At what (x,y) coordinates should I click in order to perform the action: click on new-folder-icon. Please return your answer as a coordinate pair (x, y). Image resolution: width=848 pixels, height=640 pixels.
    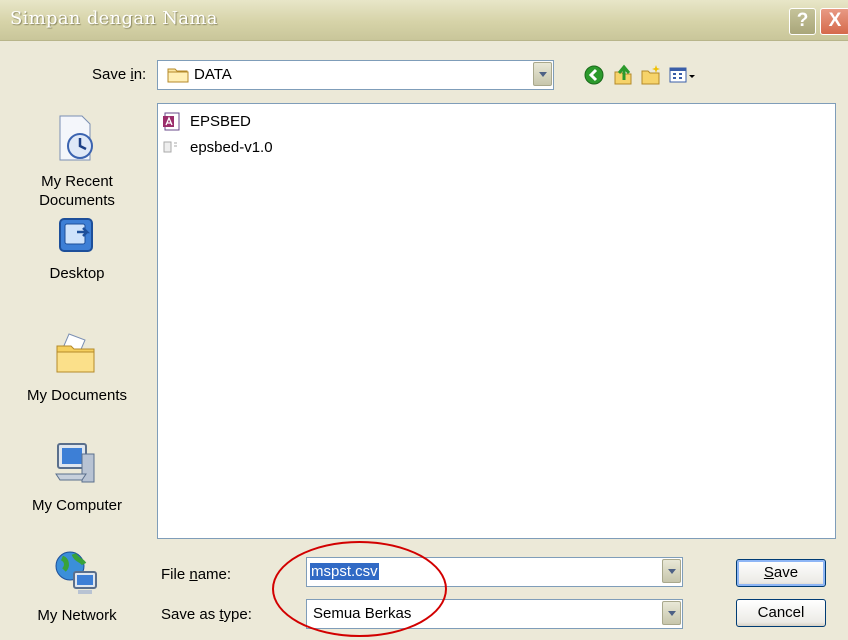
    Looking at the image, I should click on (651, 75).